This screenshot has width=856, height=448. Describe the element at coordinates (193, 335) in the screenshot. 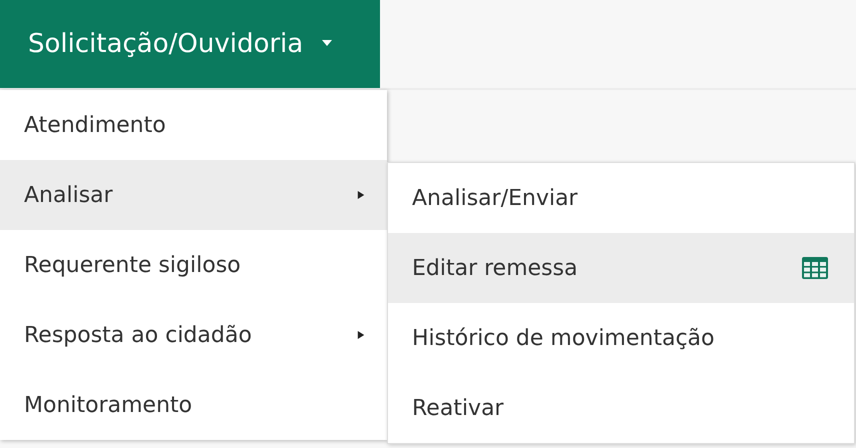

I see `menu-item: Resposta ao cidadão` at that location.